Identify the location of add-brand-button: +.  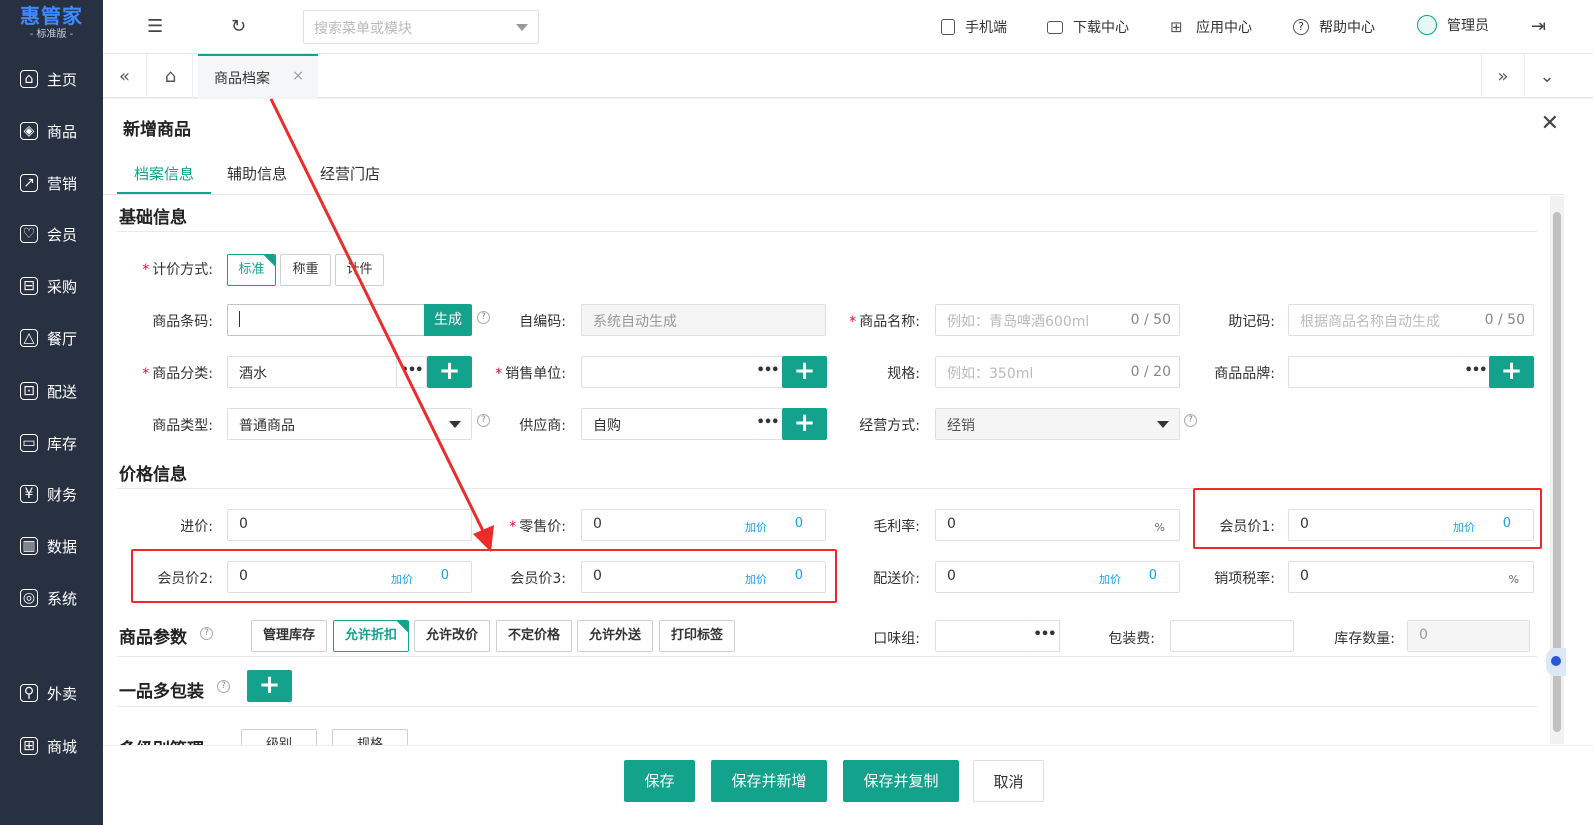
(1511, 372).